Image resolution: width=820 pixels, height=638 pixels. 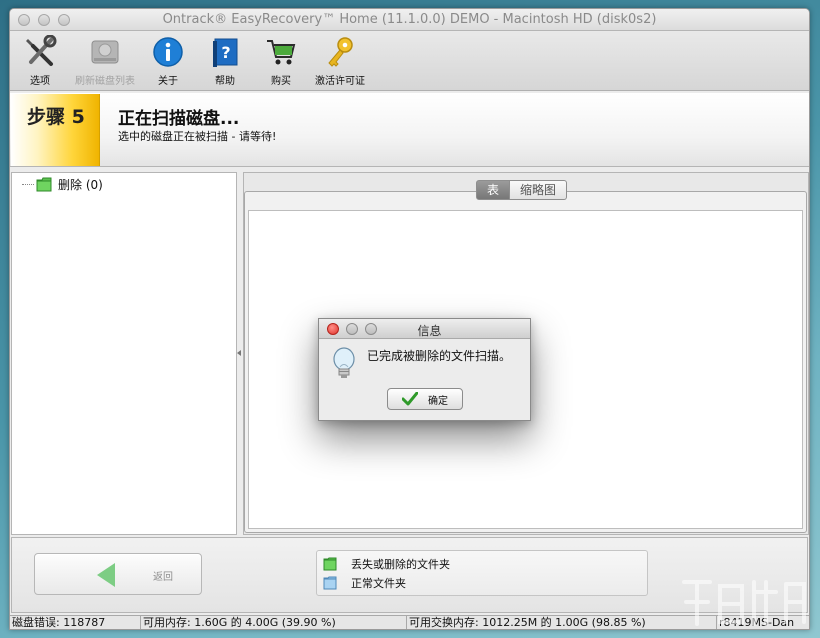 What do you see at coordinates (409, 61) in the screenshot?
I see `toolbar: 选项 刷新磁盘列表 关于 ? 帮助 购买 激活许可证` at bounding box center [409, 61].